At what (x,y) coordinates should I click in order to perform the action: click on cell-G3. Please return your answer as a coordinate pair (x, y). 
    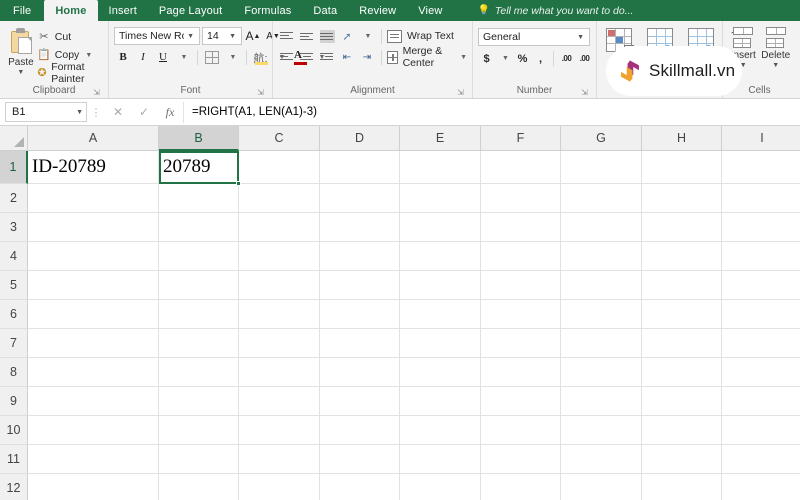
    Looking at the image, I should click on (601, 227).